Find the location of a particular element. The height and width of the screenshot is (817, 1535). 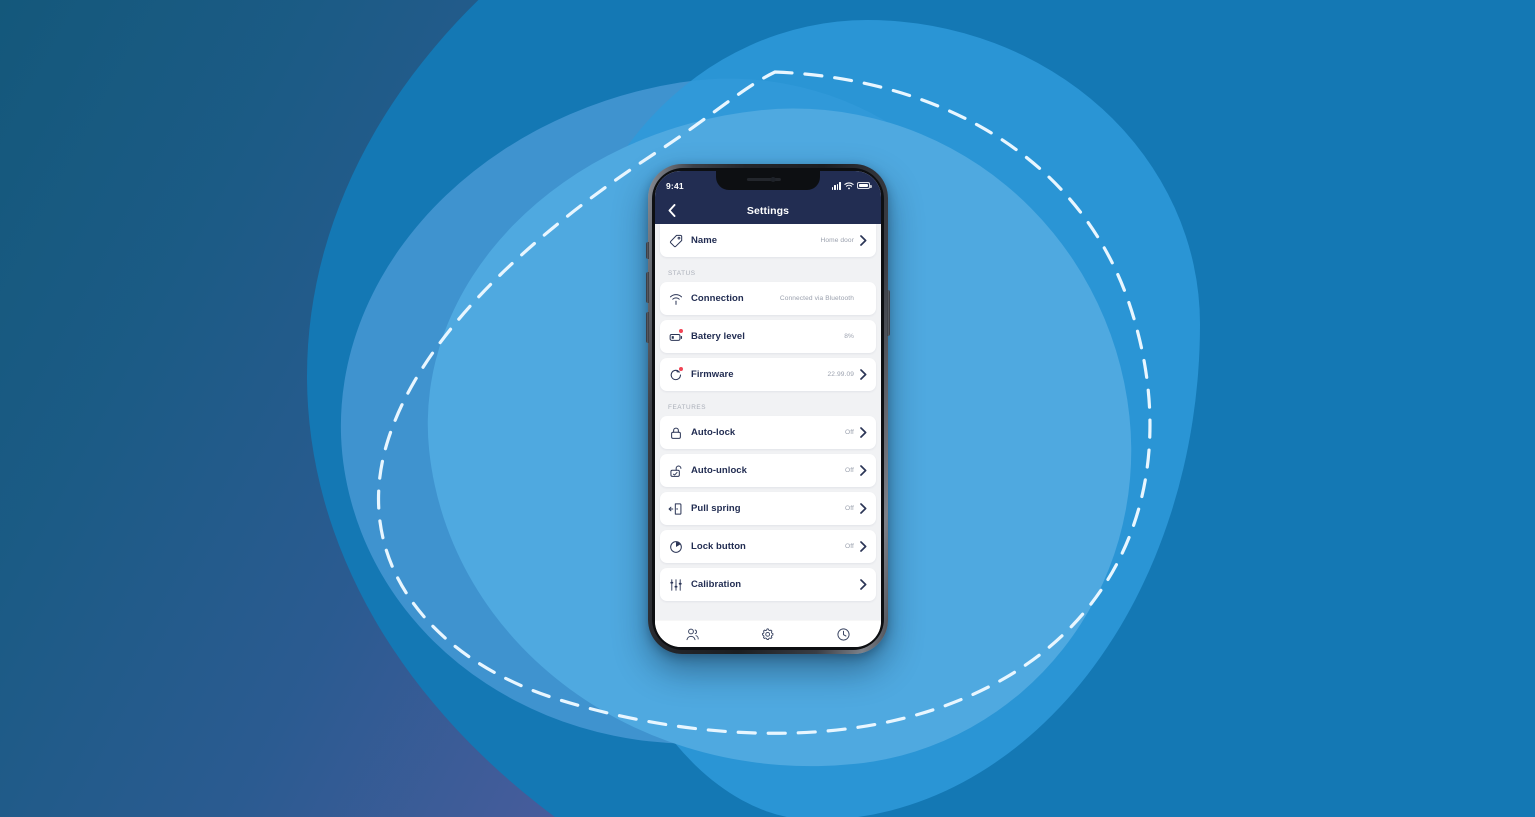

list-item-value: 8% is located at coordinates (849, 336).